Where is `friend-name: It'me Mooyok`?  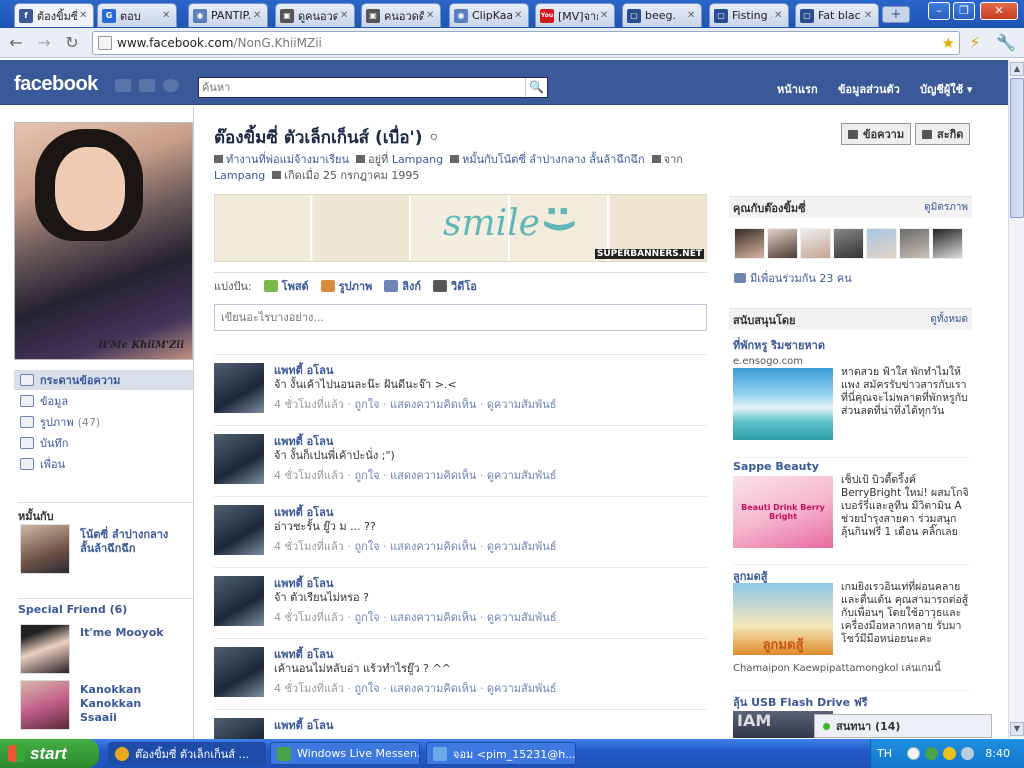
friend-name: It'me Mooyok is located at coordinates (130, 633).